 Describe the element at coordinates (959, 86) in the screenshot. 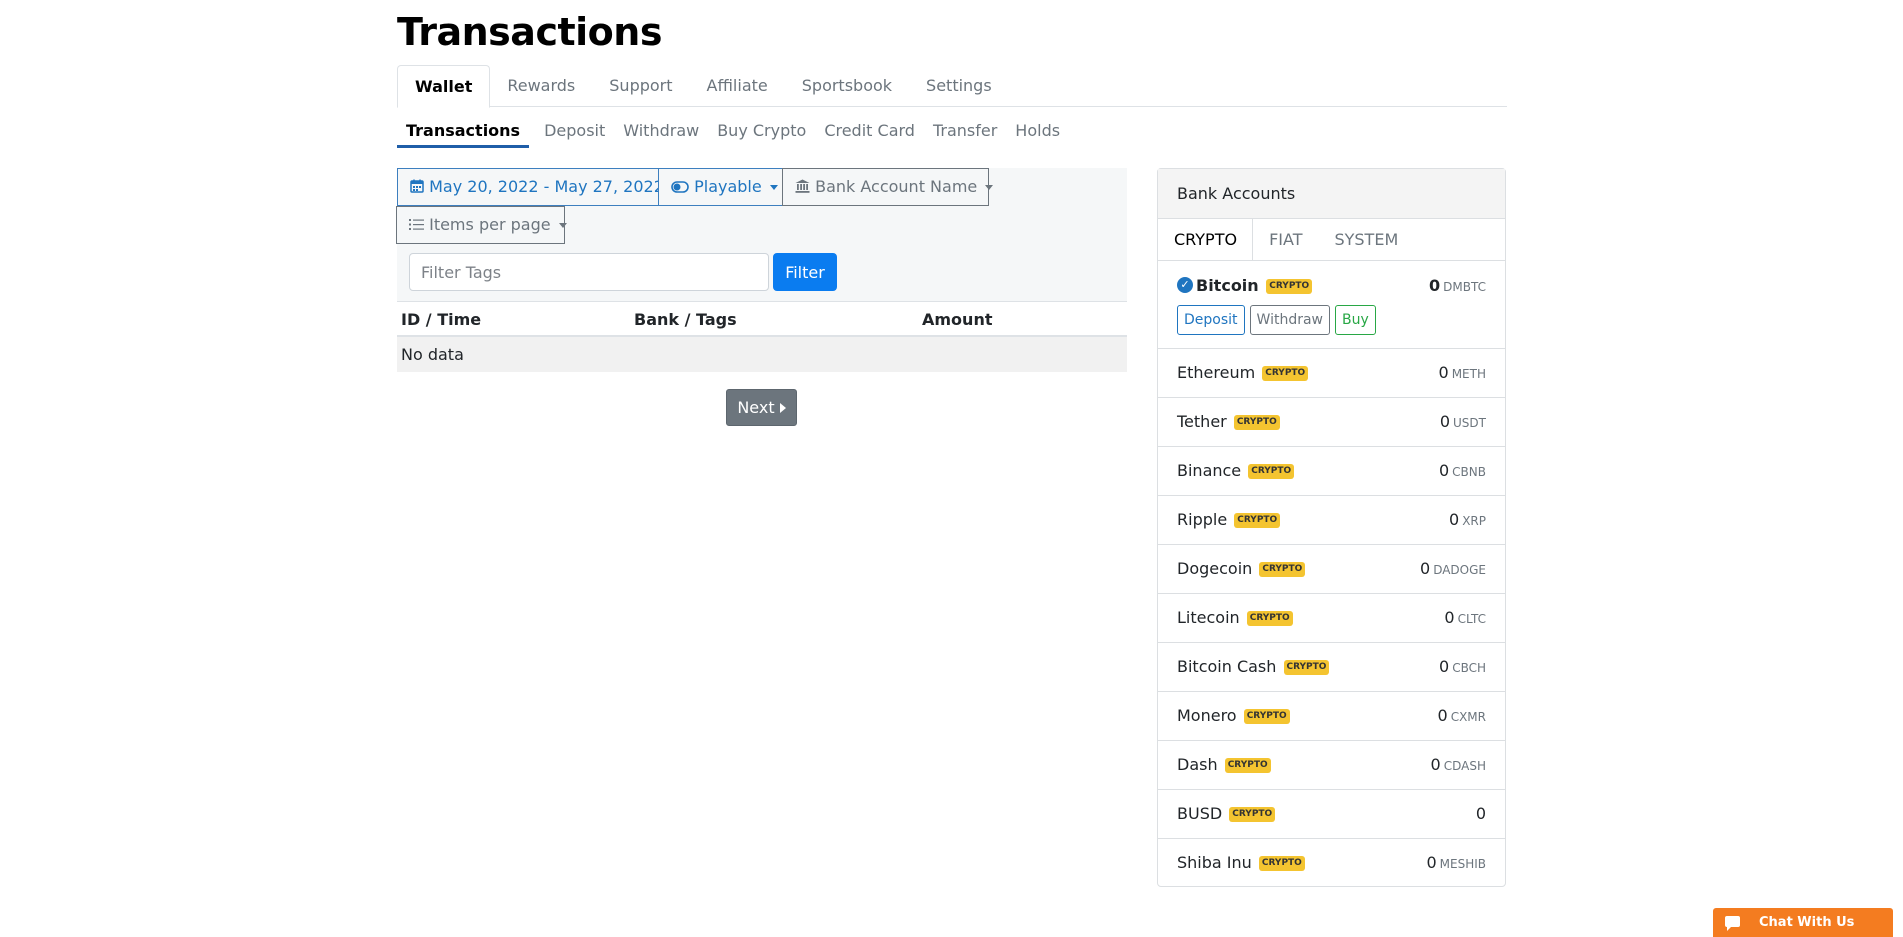

I see `tab-settings: Settings` at that location.